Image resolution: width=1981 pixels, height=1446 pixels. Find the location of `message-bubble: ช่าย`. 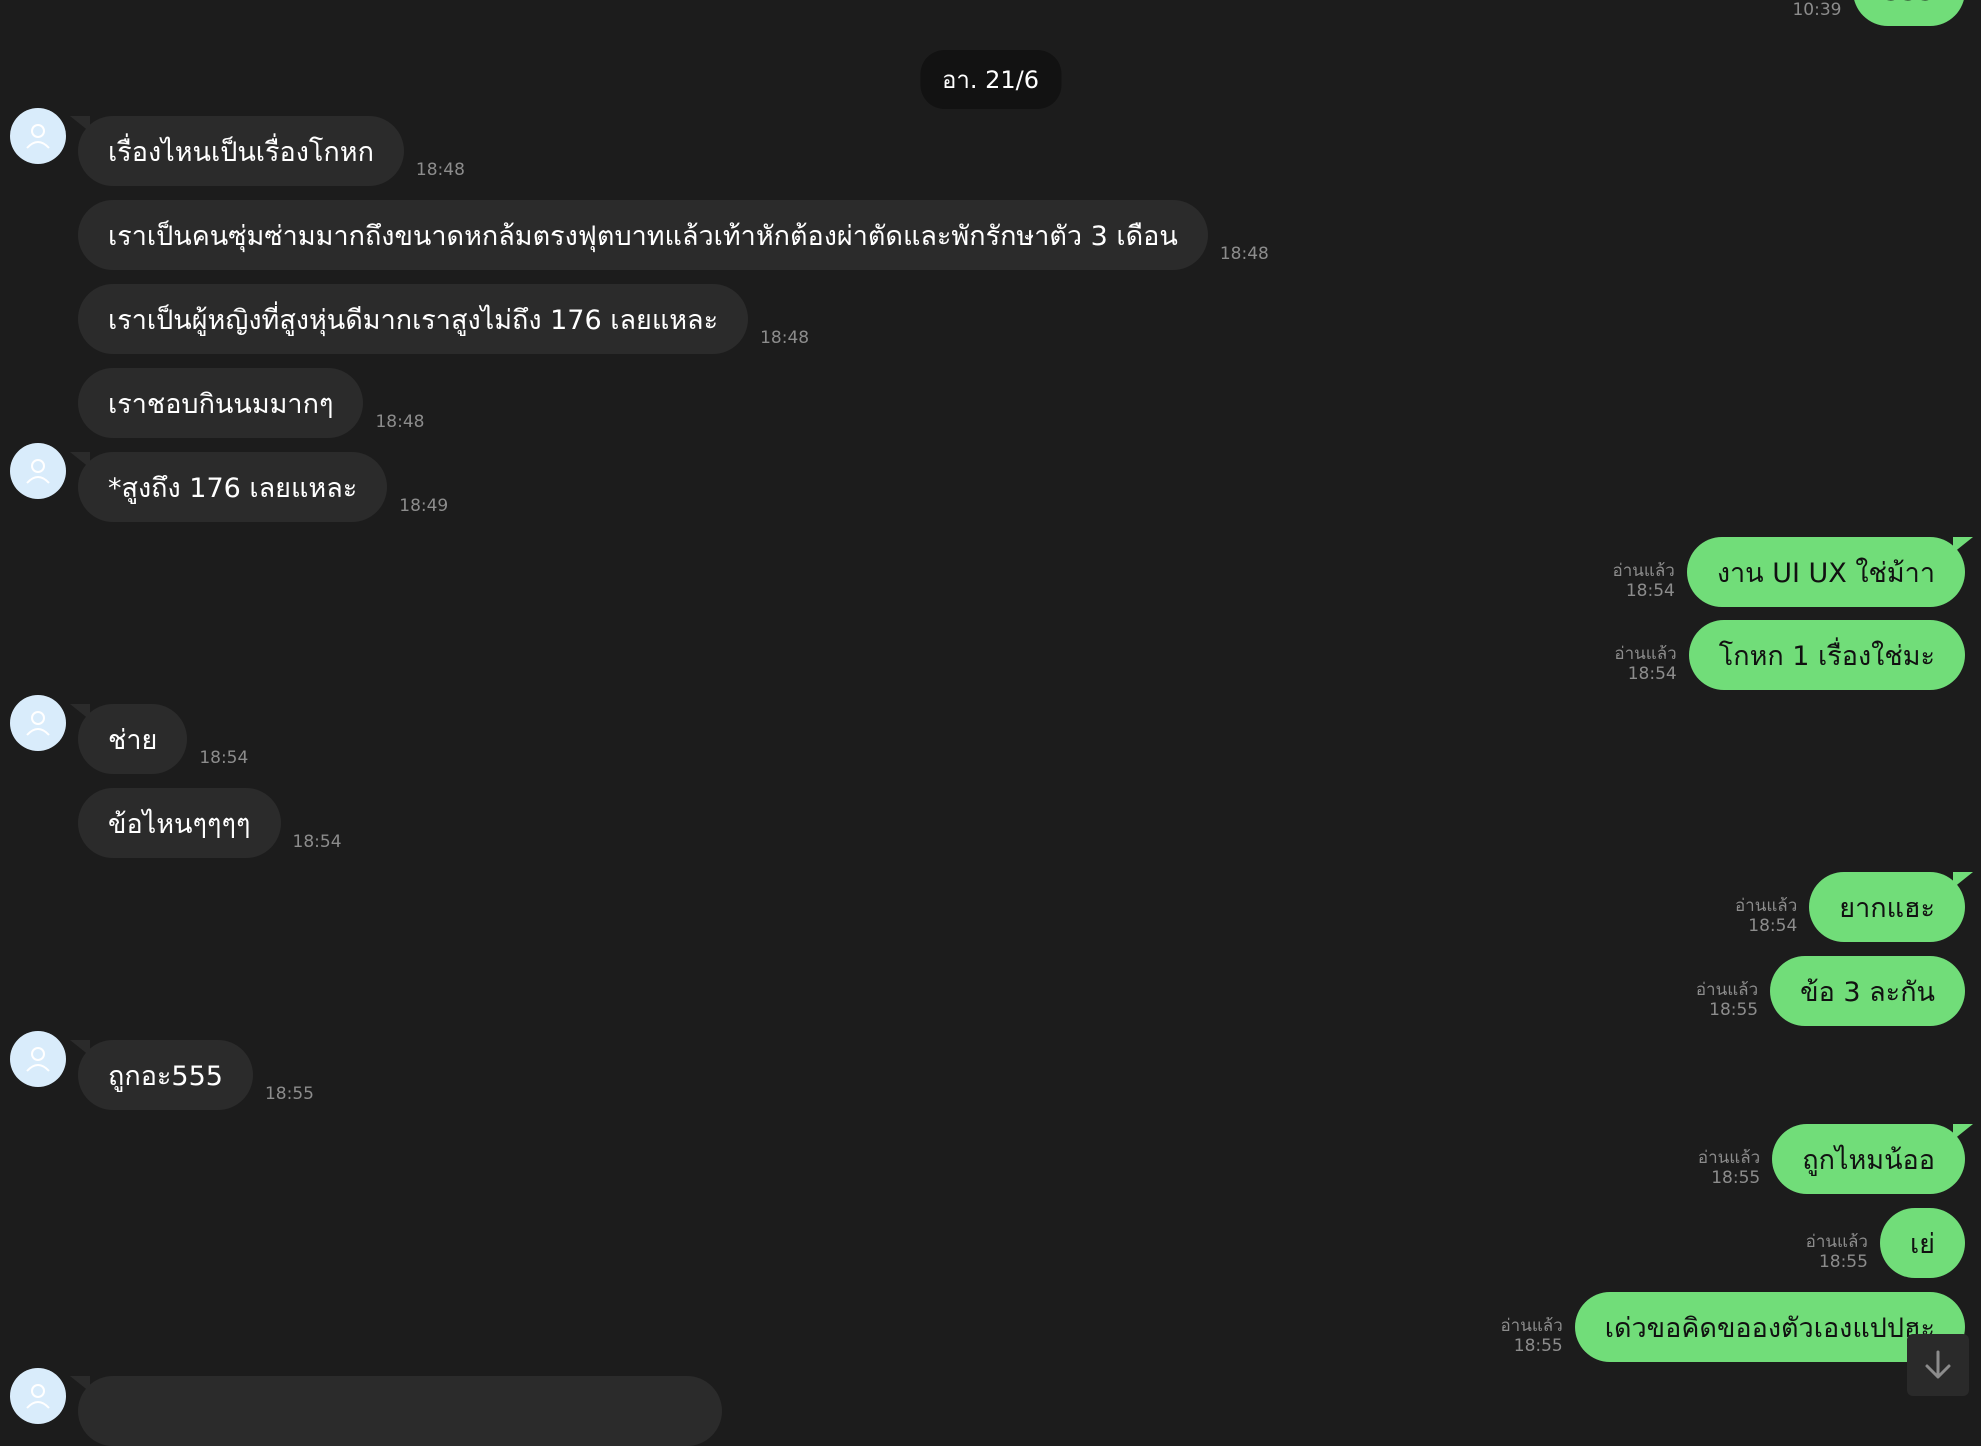

message-bubble: ช่าย is located at coordinates (128, 739).